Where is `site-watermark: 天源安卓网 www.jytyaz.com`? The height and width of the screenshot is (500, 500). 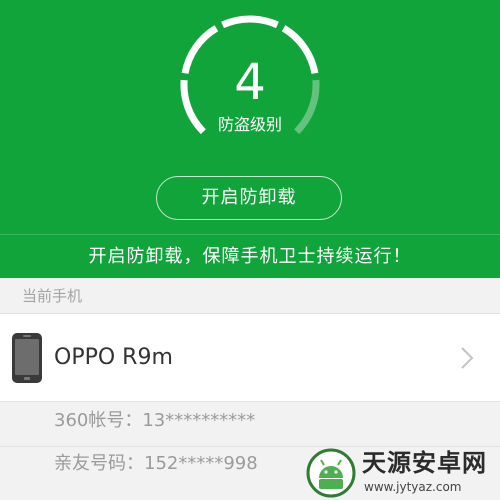 site-watermark: 天源安卓网 www.jytyaz.com is located at coordinates (403, 473).